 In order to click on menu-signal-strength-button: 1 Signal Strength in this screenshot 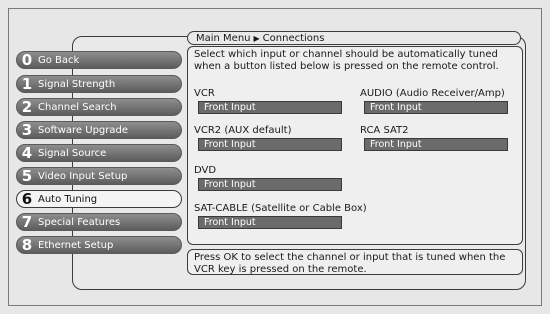, I will do `click(99, 84)`.